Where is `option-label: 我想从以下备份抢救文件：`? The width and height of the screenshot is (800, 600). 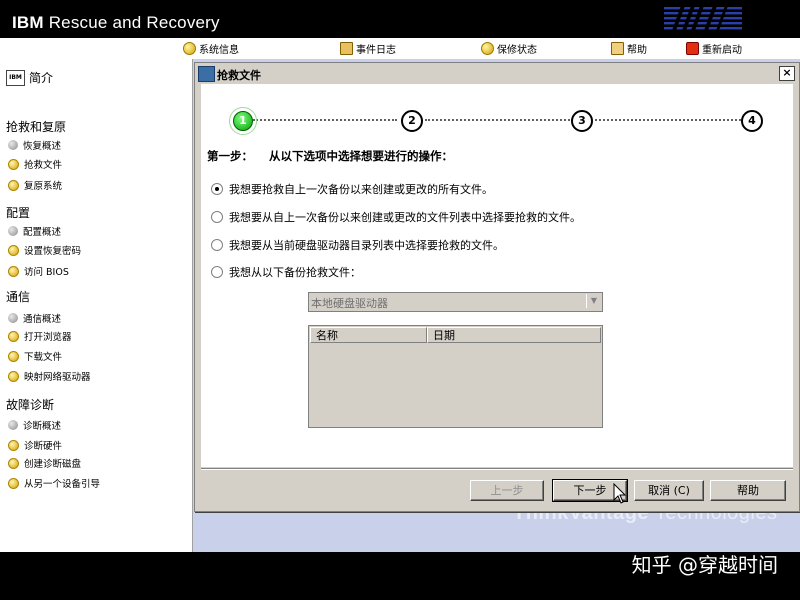
option-label: 我想从以下备份抢救文件： is located at coordinates (295, 272).